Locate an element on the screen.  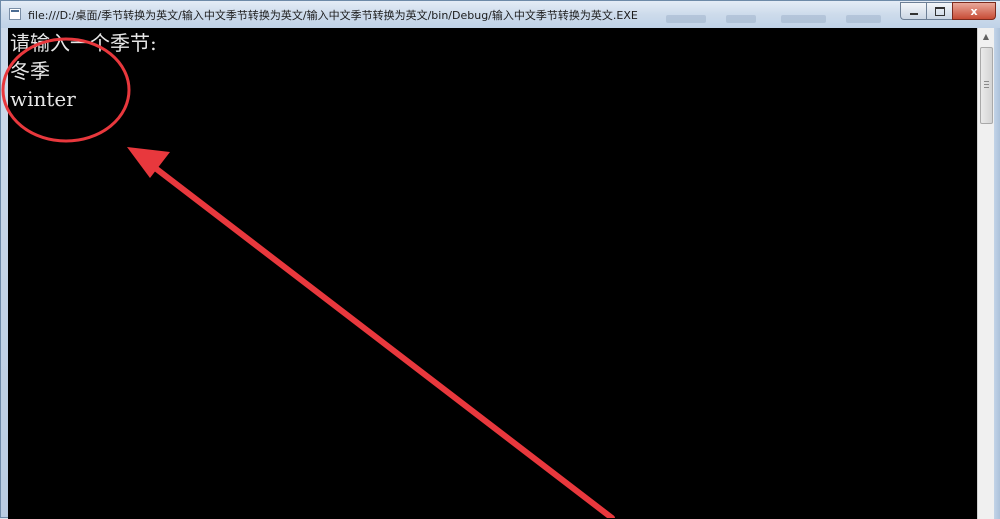
console-result-line: winter is located at coordinates (43, 99).